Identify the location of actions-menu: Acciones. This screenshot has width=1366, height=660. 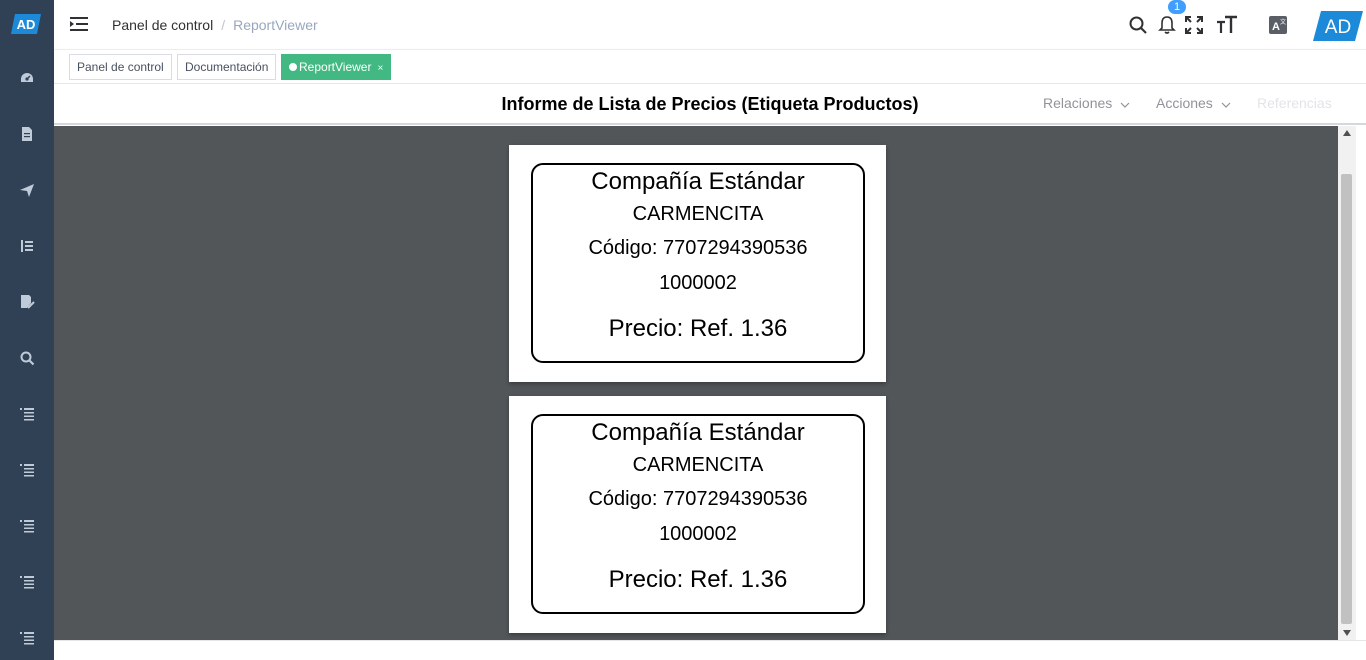
(1193, 103).